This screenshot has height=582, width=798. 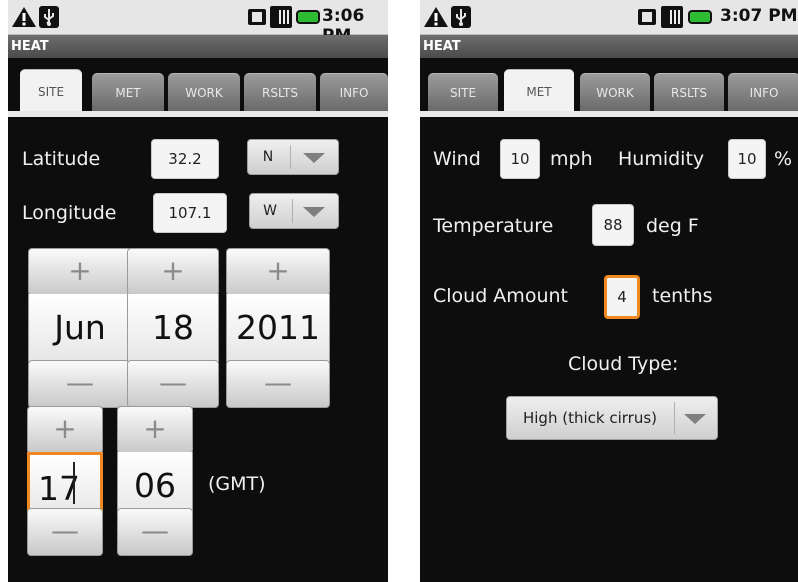 I want to click on minute-increment-button: +, so click(x=155, y=430).